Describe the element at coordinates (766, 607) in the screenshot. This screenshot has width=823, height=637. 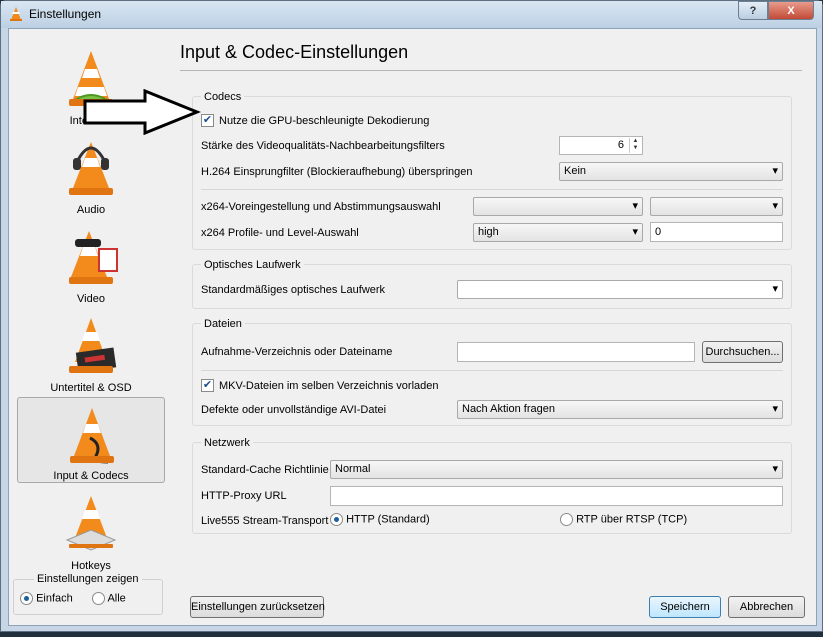
I see `cancel-button: Abbrechen` at that location.